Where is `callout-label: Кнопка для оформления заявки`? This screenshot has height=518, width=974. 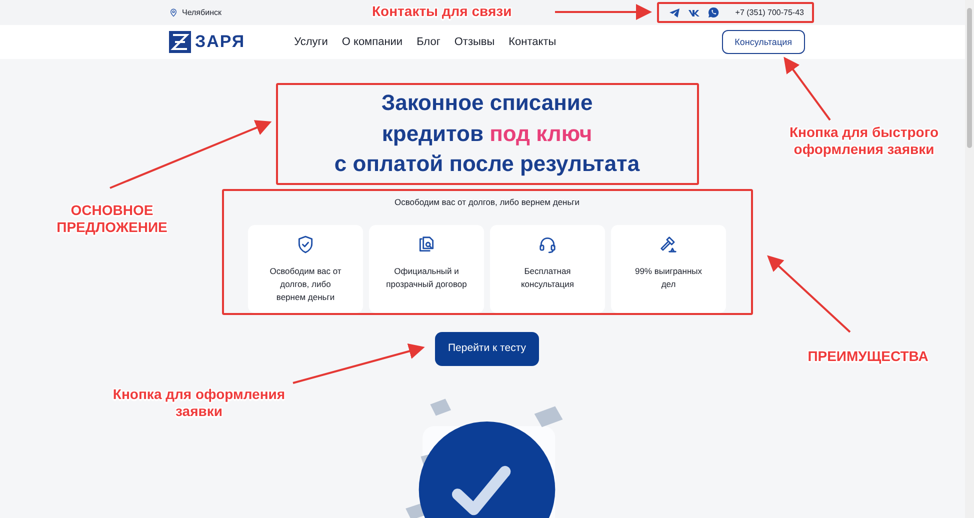 callout-label: Кнопка для оформления заявки is located at coordinates (199, 403).